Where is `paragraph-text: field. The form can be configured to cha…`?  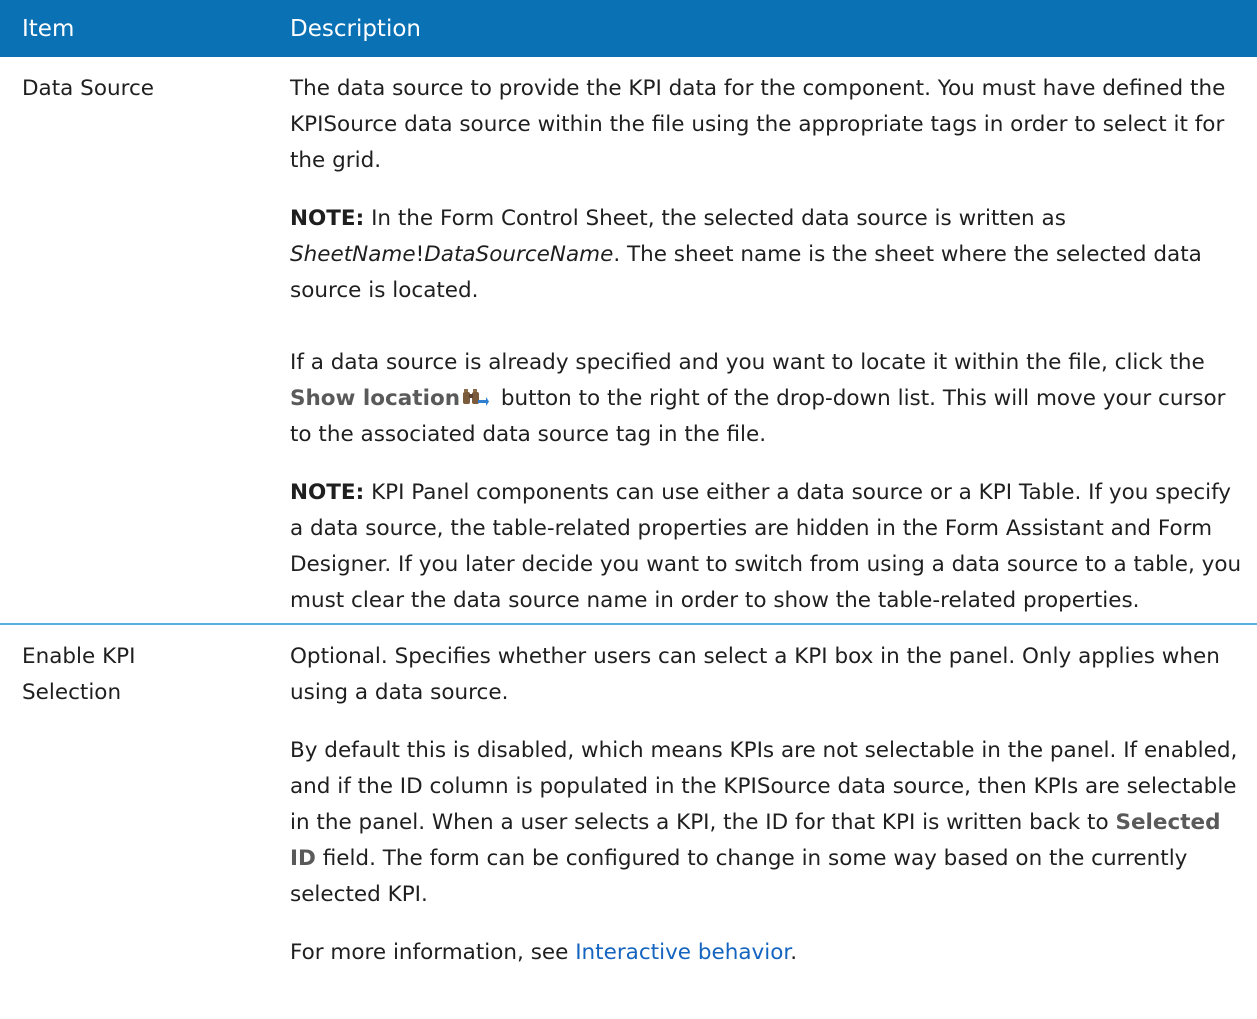
paragraph-text: field. The form can be configured to cha… is located at coordinates (739, 876).